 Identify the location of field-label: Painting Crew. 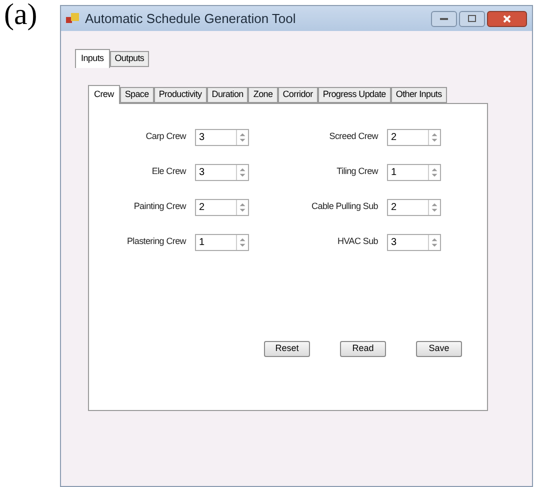
(160, 207).